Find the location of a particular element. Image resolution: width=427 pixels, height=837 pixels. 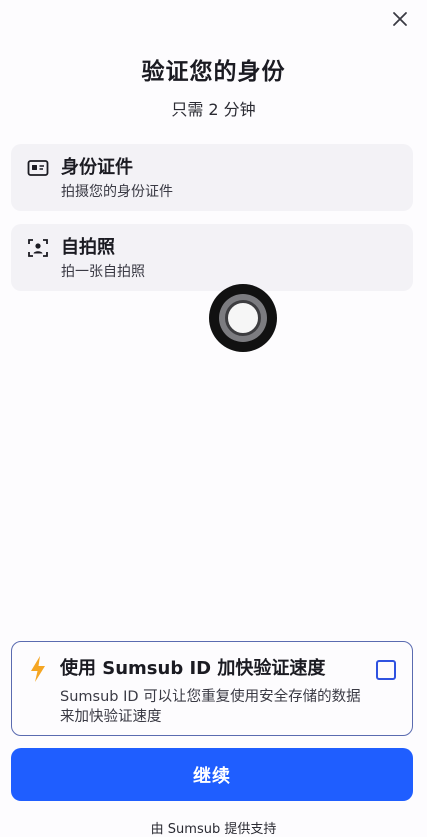

id-card-icon is located at coordinates (38, 168).